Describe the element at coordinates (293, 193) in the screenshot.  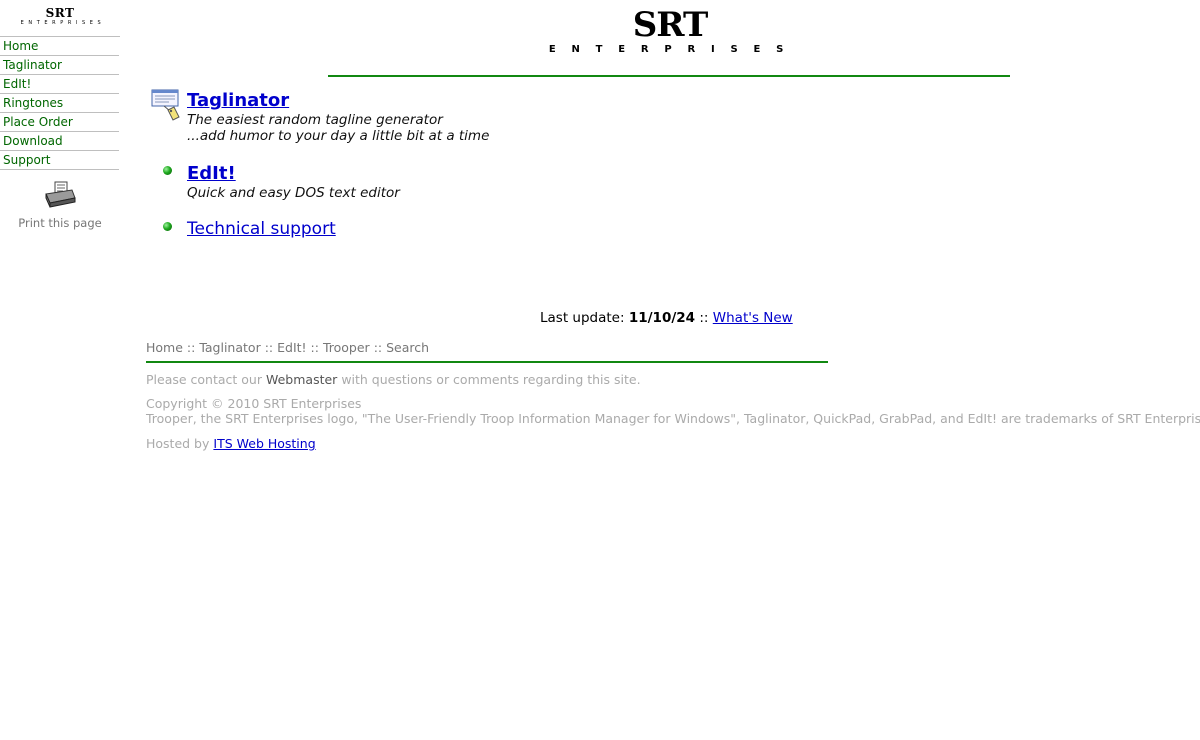
I see `edit-desc: Quick and easy DOS text editor` at that location.